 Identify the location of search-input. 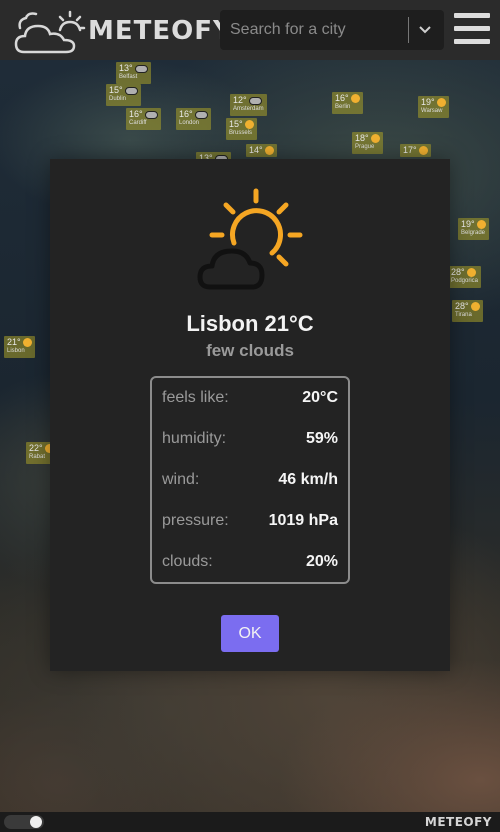
(313, 30).